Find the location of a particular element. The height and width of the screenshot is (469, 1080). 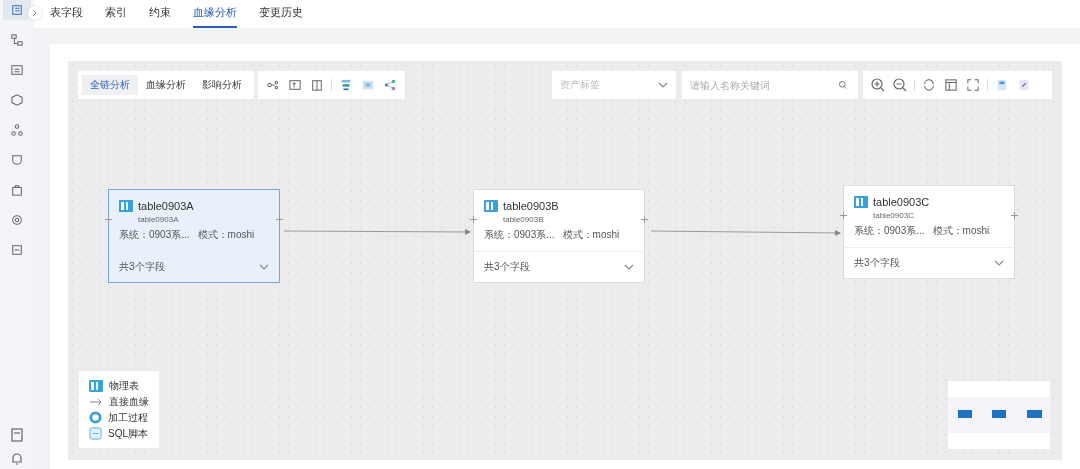

text-box-icon is located at coordinates (295, 85).